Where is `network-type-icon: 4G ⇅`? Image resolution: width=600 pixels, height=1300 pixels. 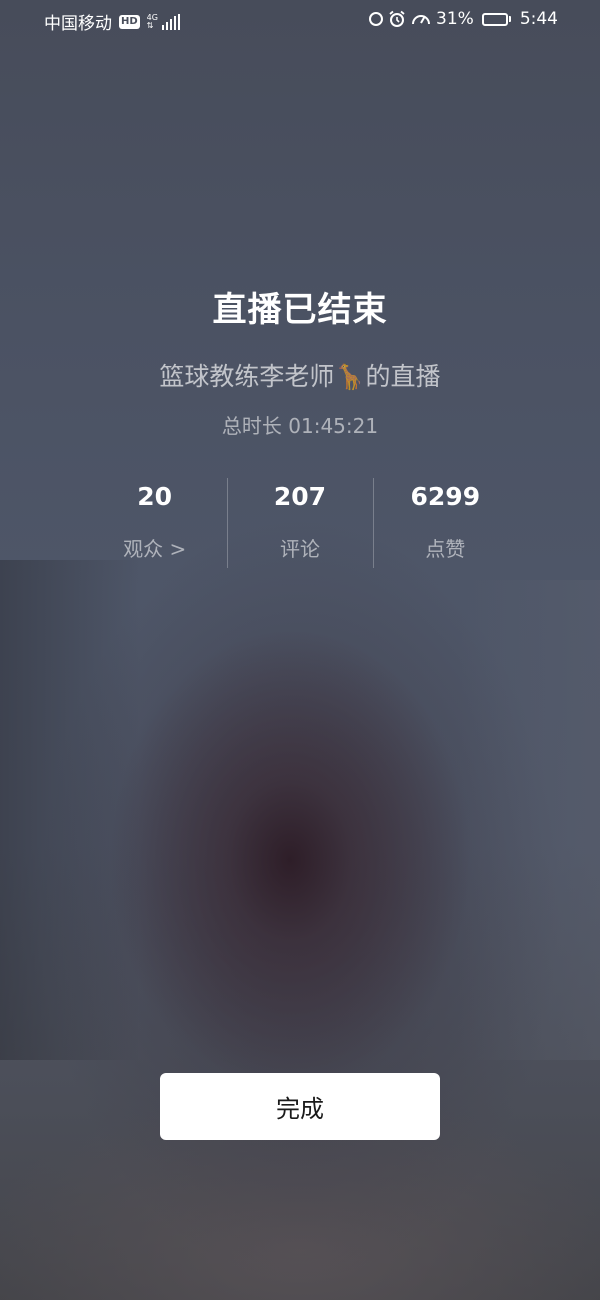 network-type-icon: 4G ⇅ is located at coordinates (152, 21).